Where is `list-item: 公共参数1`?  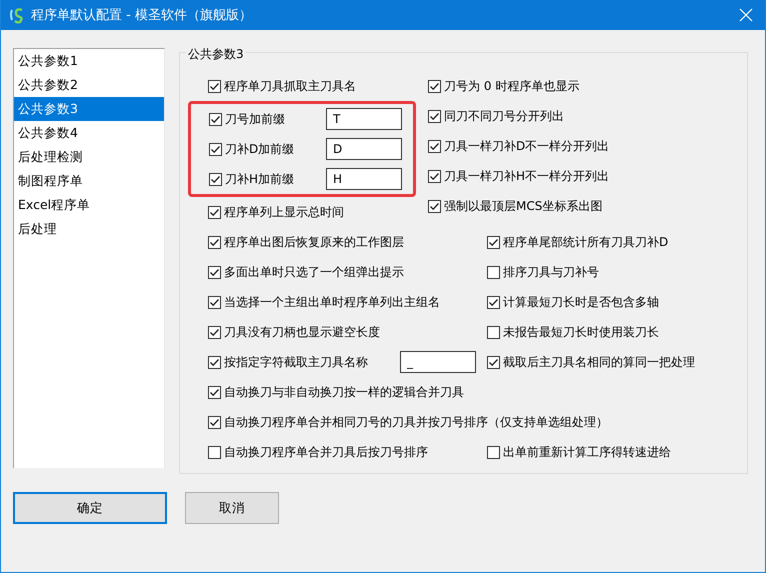 list-item: 公共参数1 is located at coordinates (89, 61).